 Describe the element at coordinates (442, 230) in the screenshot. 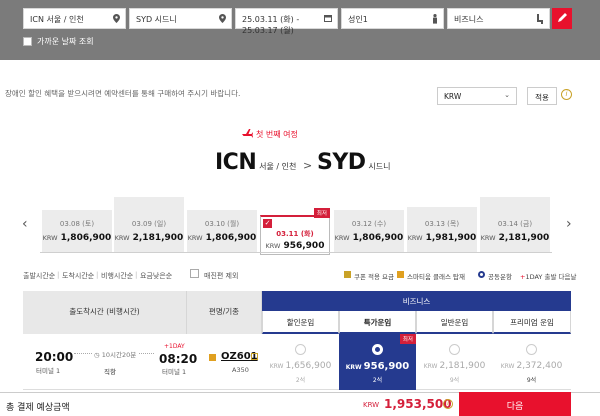

I see `date-card: 03.13 (목) KRW 1,981,900` at that location.